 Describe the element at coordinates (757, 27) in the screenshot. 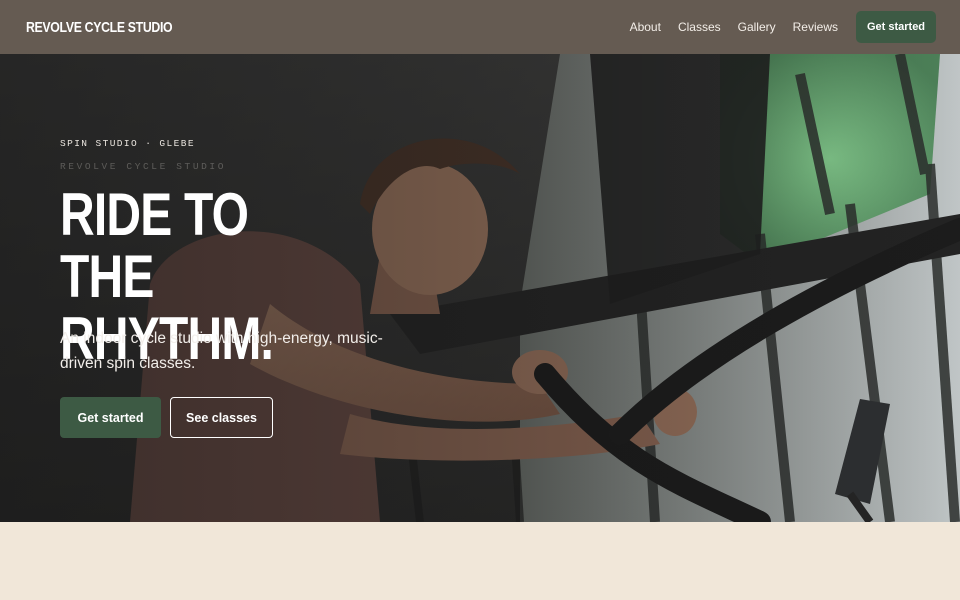

I see `nav-link-gallery: Gallery` at that location.